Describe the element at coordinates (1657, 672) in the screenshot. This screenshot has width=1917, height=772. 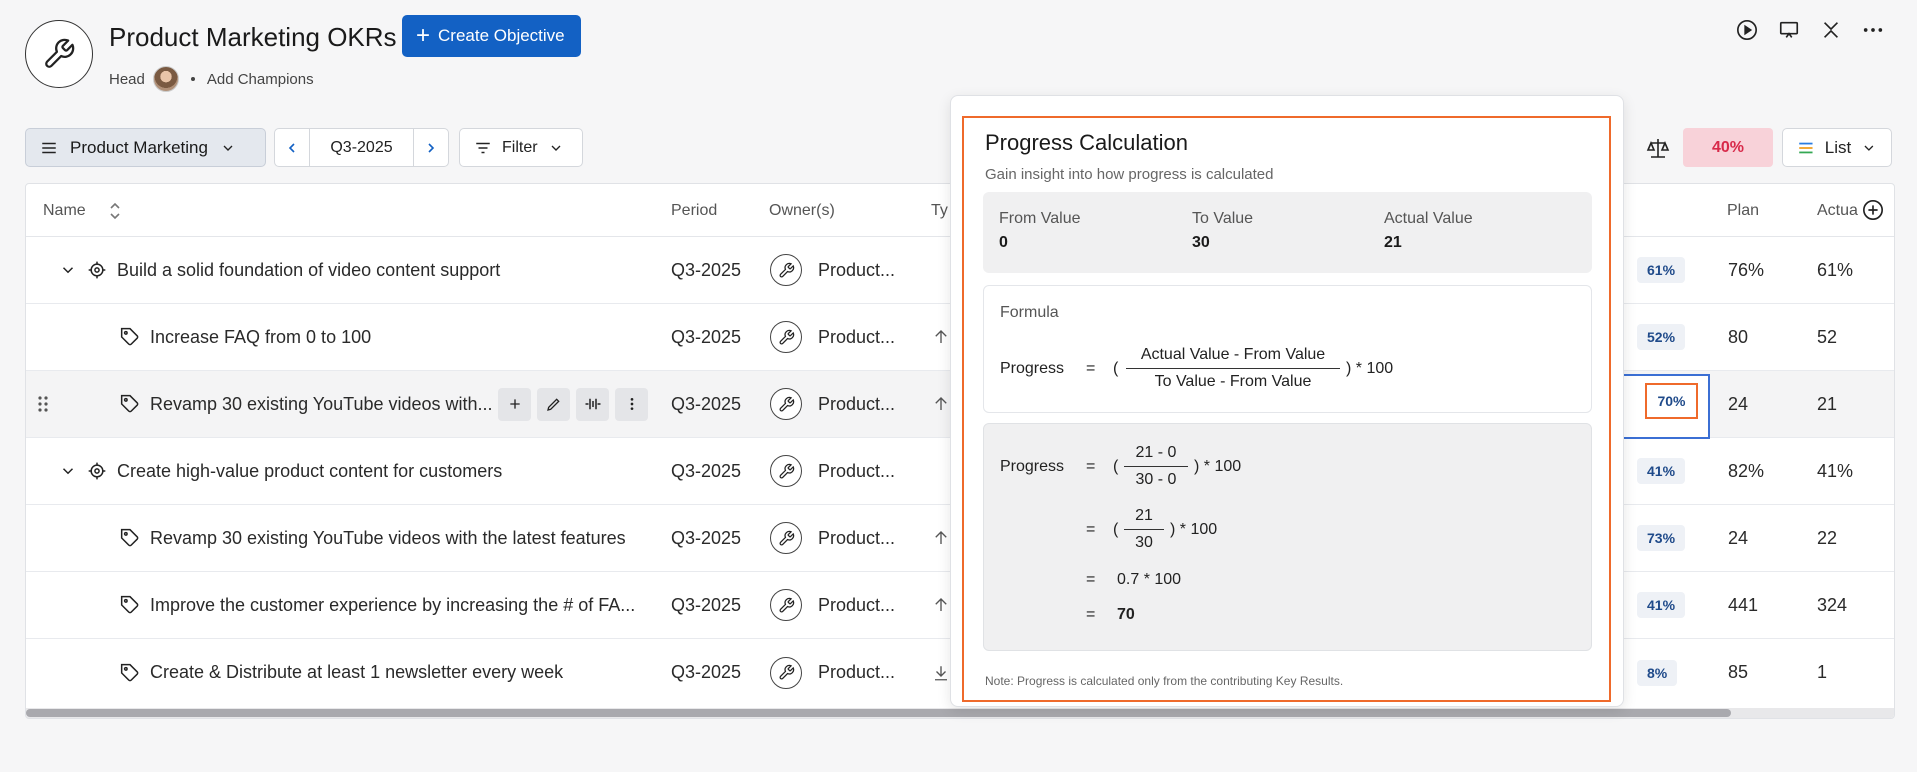
I see `progress-badge: 8%` at that location.